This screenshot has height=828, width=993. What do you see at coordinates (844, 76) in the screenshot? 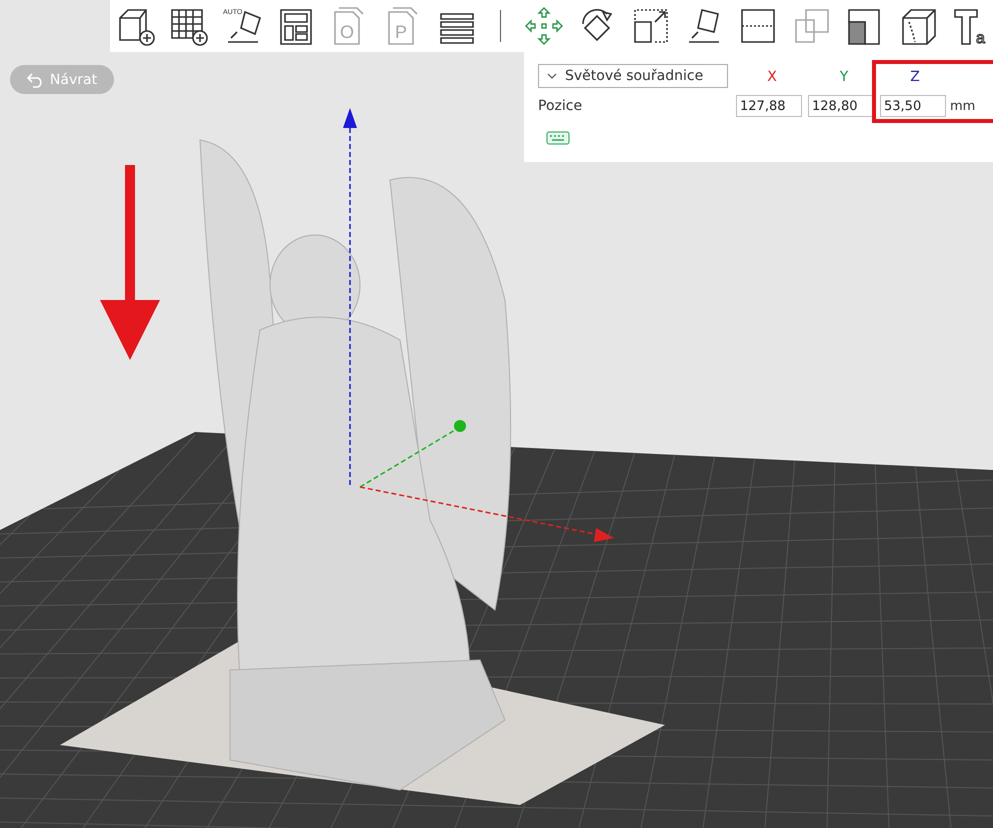
I see `axis-label: Y` at bounding box center [844, 76].